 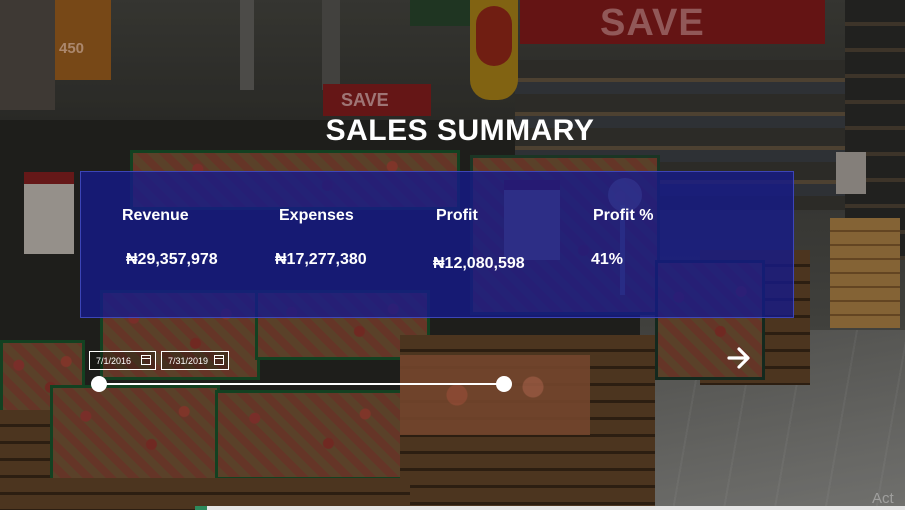 What do you see at coordinates (457, 215) in the screenshot?
I see `profit-label: Profit` at bounding box center [457, 215].